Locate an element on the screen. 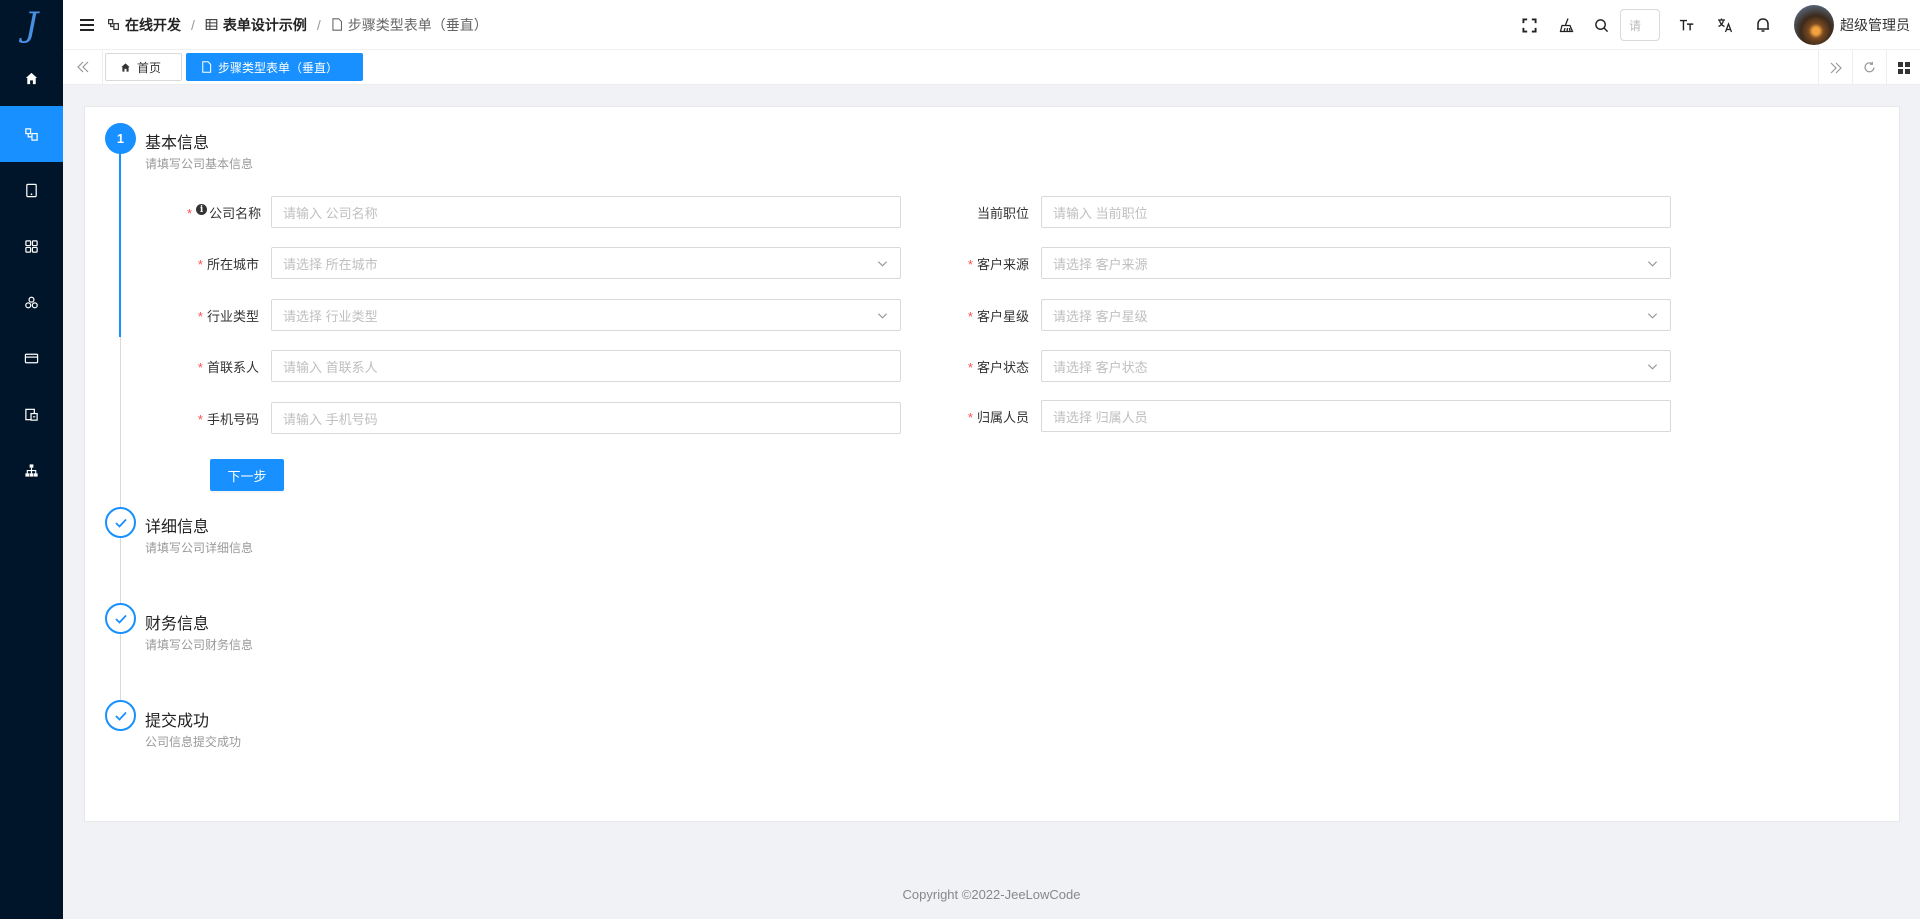 Image resolution: width=1920 pixels, height=919 pixels. sidebar-item-online-dev is located at coordinates (31, 134).